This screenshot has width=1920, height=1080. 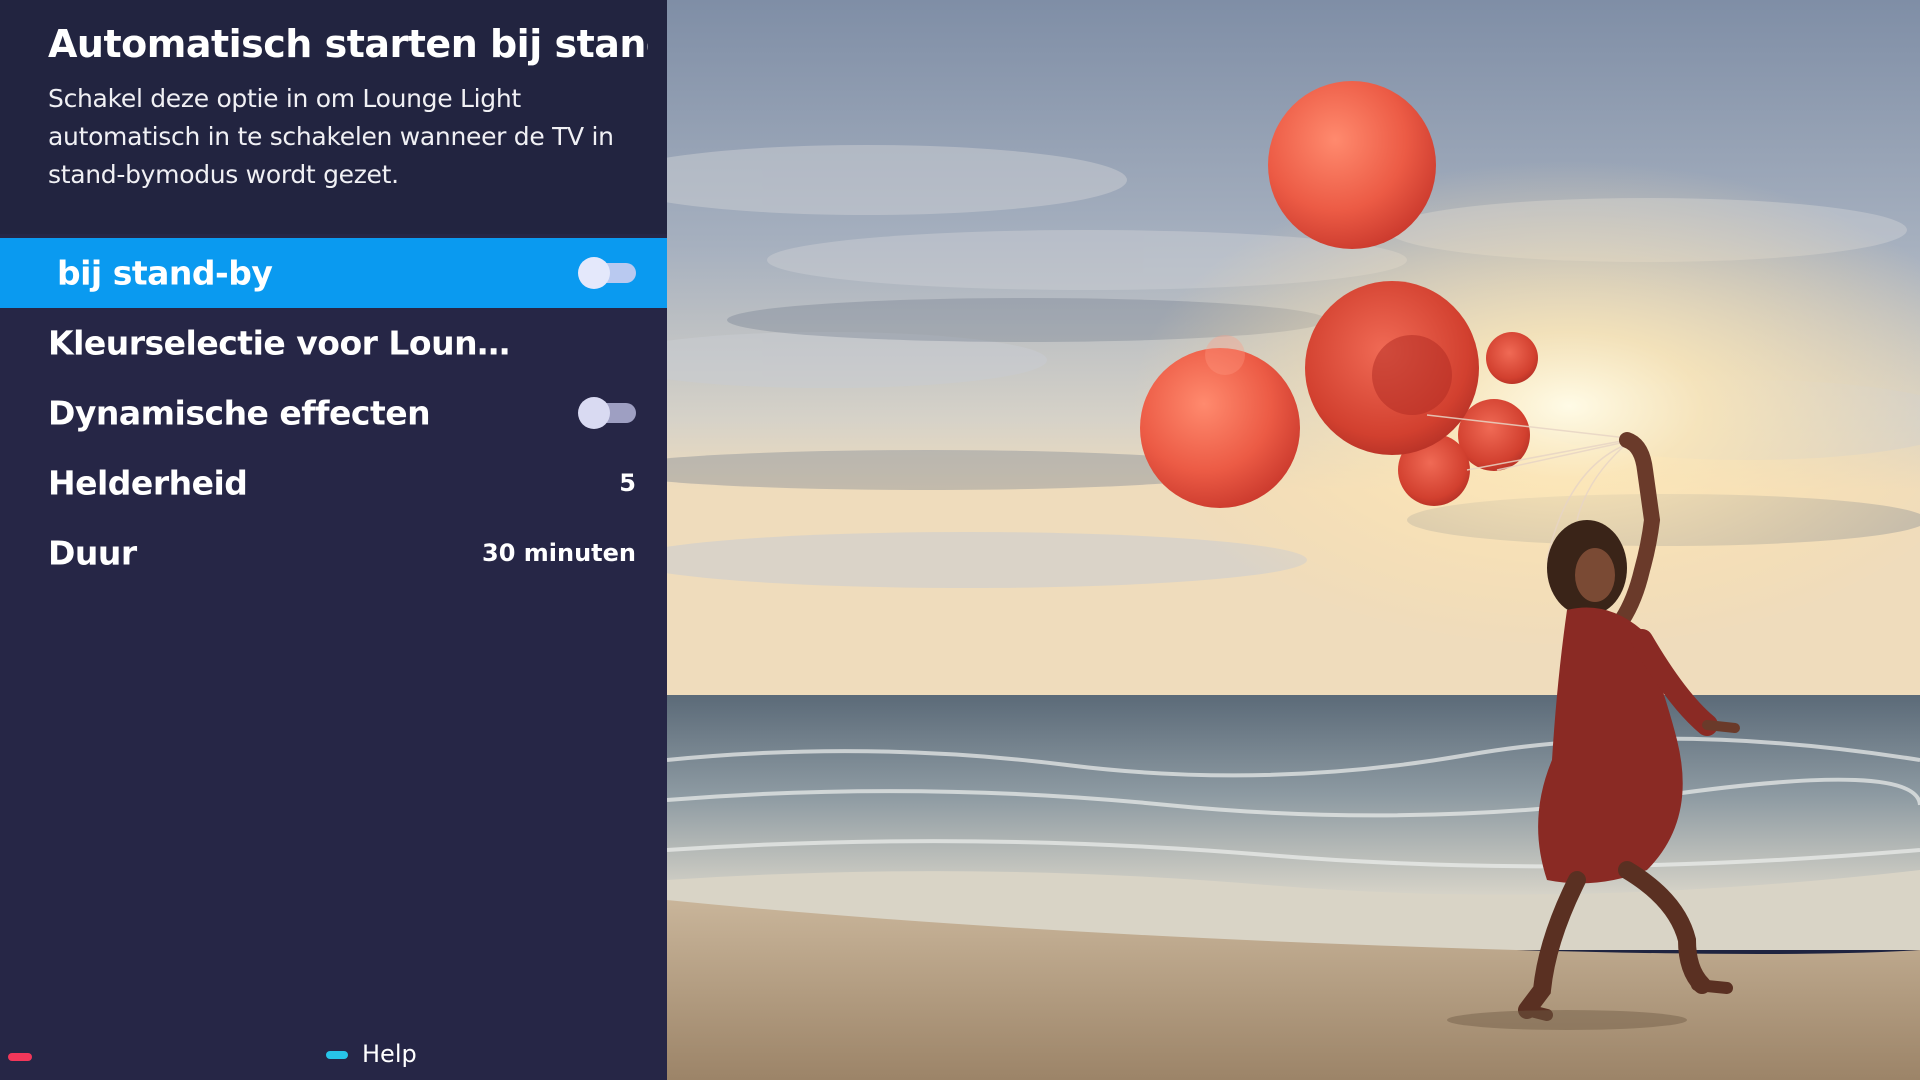 I want to click on menu-item-bij-stand-by: bij stand-by, so click(x=333, y=273).